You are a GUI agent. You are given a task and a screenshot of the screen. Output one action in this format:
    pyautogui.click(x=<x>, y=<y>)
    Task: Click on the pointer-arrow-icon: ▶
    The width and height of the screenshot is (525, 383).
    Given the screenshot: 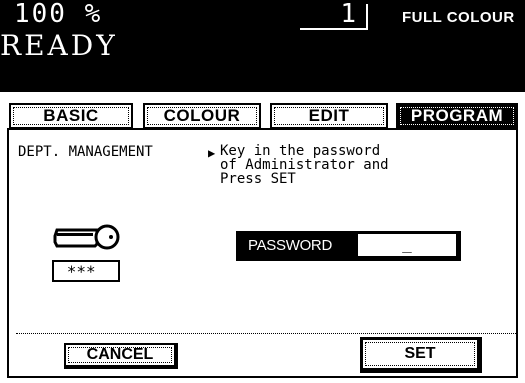 What is the action you would take?
    pyautogui.click(x=212, y=153)
    